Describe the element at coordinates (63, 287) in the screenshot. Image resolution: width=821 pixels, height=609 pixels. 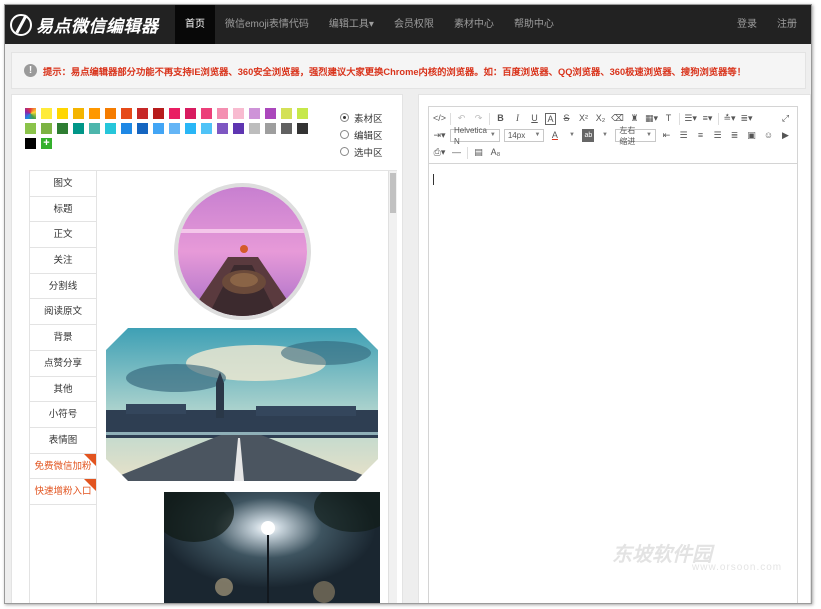
I see `tab-divider: 分割线` at that location.